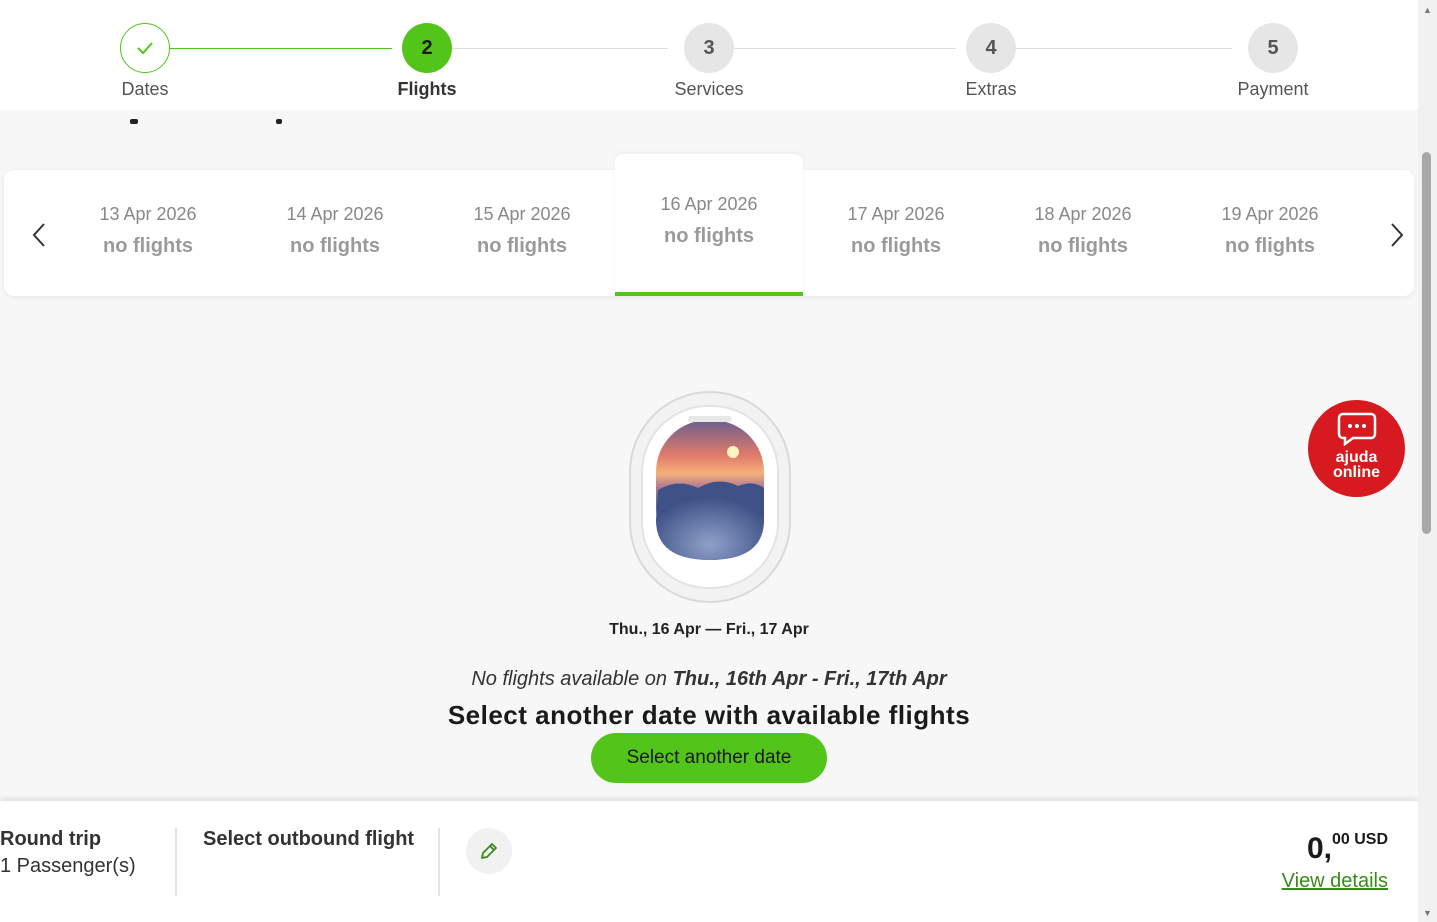 The image size is (1437, 922). Describe the element at coordinates (709, 204) in the screenshot. I see `date-label: 16 Apr 2026` at that location.